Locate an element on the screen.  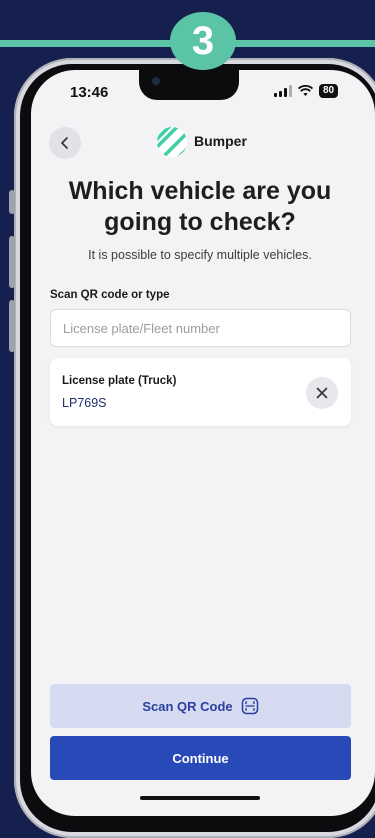
continue-button: Continue is located at coordinates (200, 758).